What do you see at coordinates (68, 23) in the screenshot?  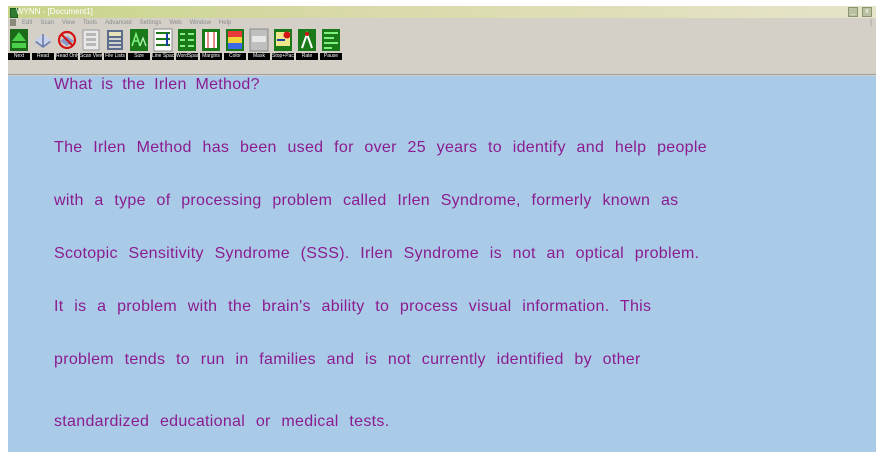 I see `menu-view: View` at bounding box center [68, 23].